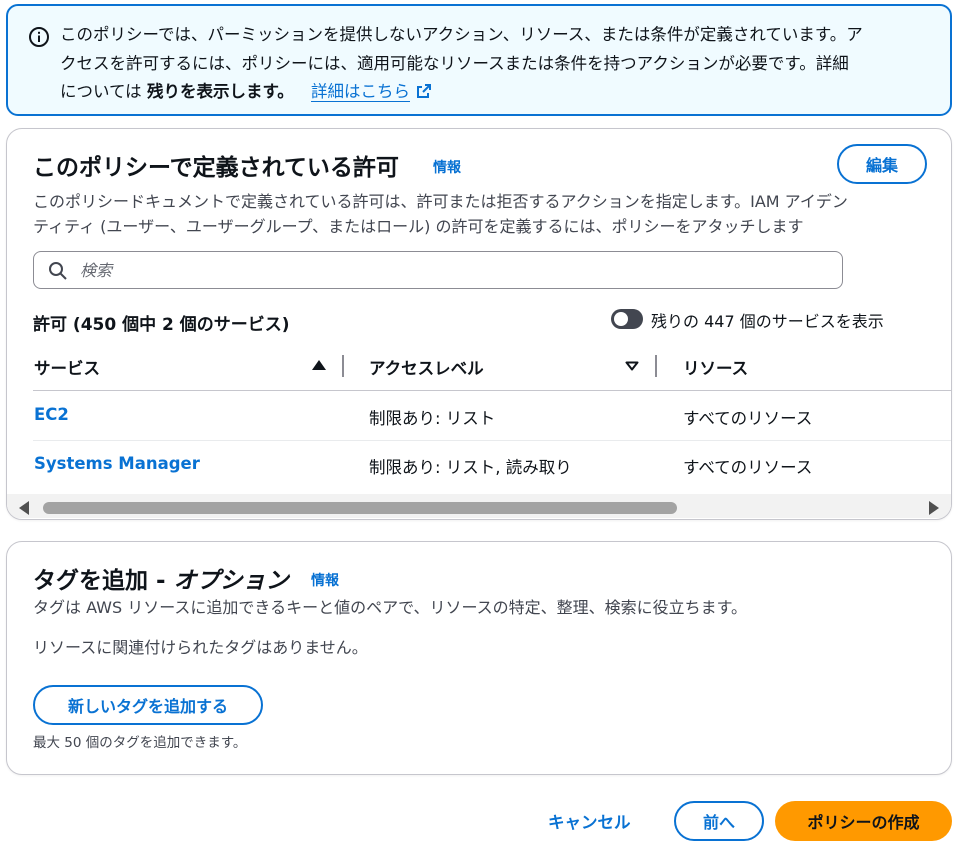 This screenshot has height=845, width=959. What do you see at coordinates (51, 414) in the screenshot?
I see `service-link-ec2: EC2` at bounding box center [51, 414].